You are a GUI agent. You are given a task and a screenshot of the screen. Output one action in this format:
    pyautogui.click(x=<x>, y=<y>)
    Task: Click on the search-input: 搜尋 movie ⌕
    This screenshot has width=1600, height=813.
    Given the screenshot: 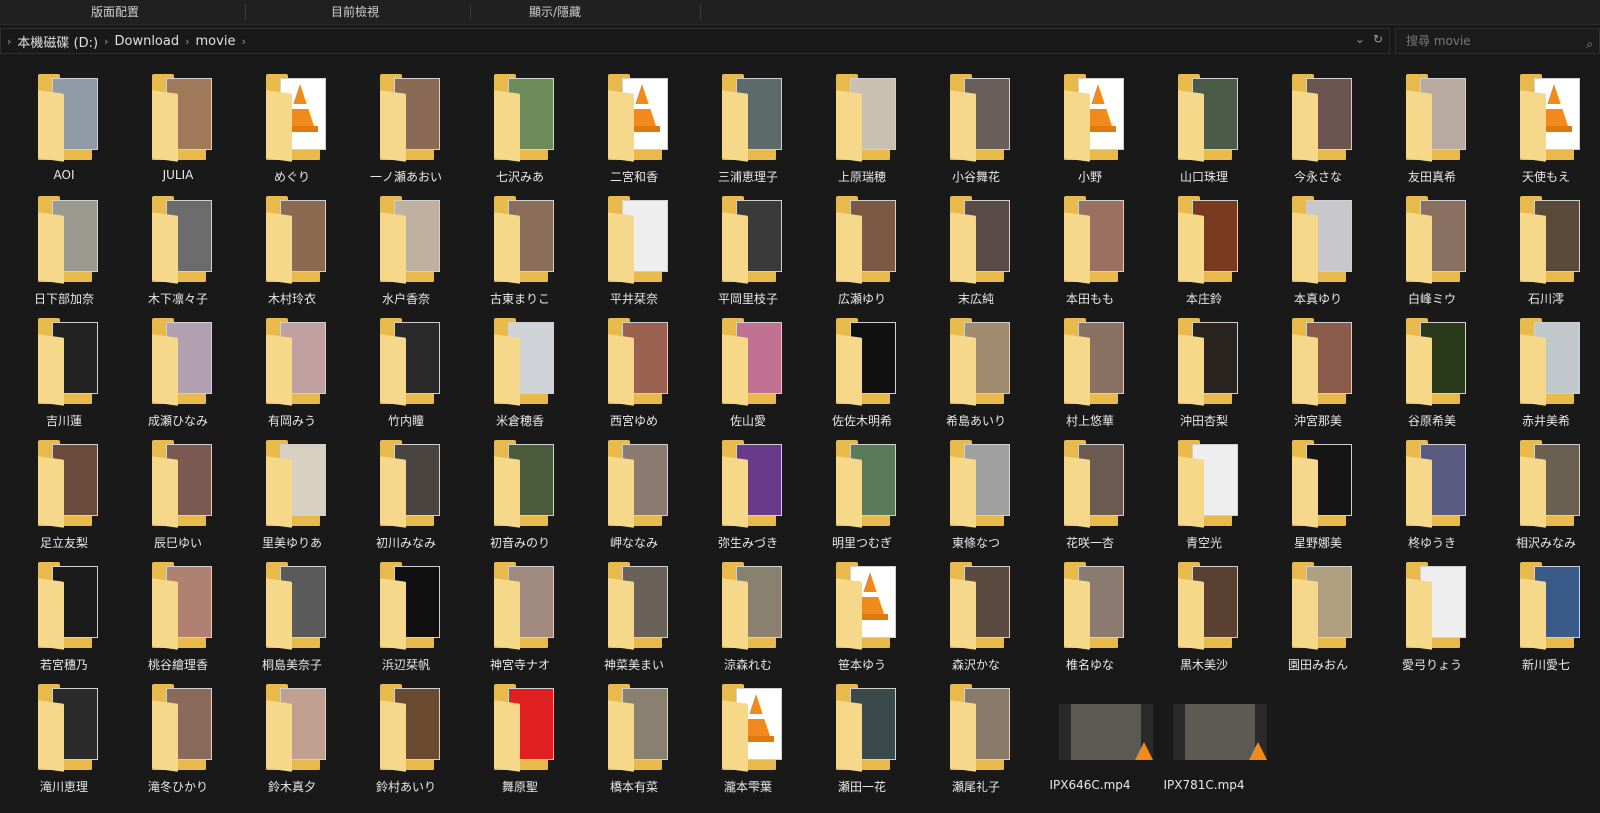 What is the action you would take?
    pyautogui.click(x=1497, y=41)
    